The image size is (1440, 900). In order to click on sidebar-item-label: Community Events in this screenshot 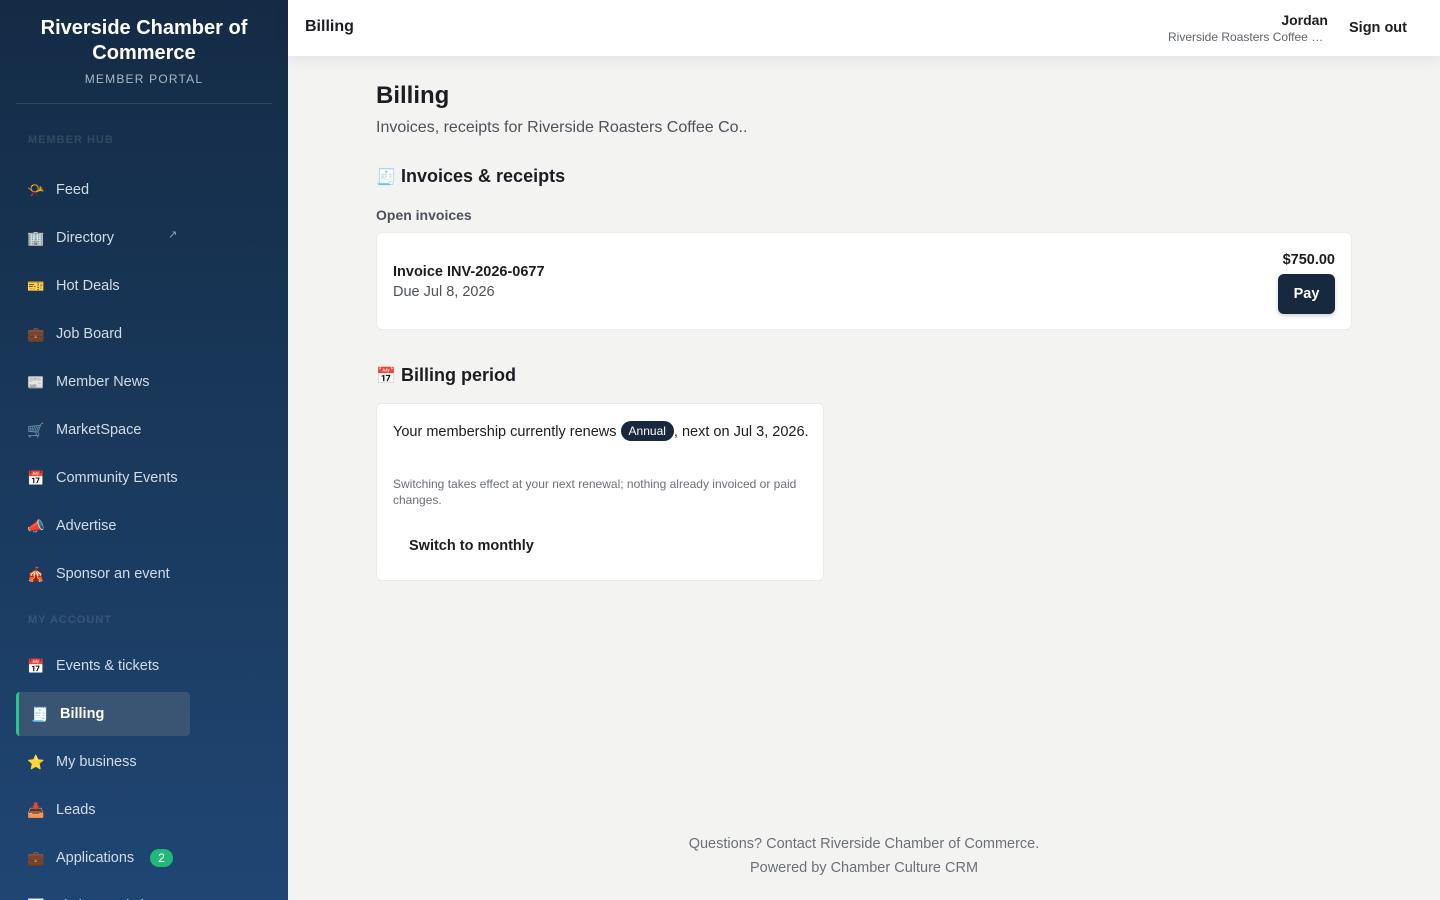, I will do `click(117, 478)`.